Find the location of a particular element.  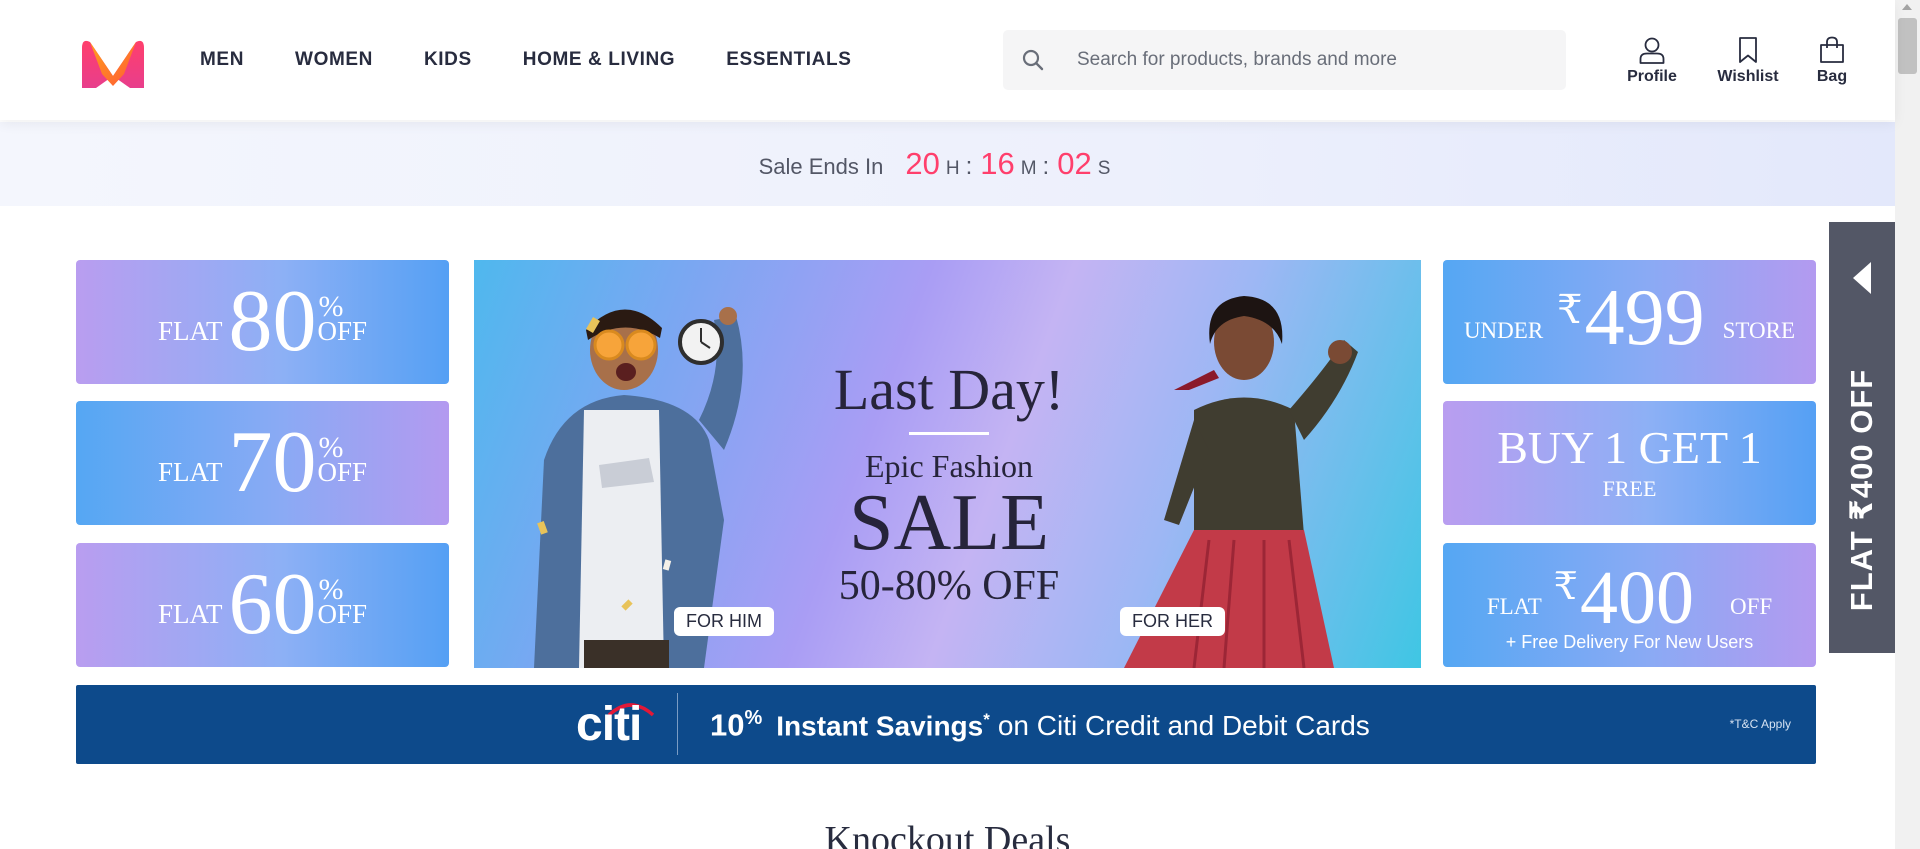

header-actions: Profile Wishlist Bag is located at coordinates (1736, 61).